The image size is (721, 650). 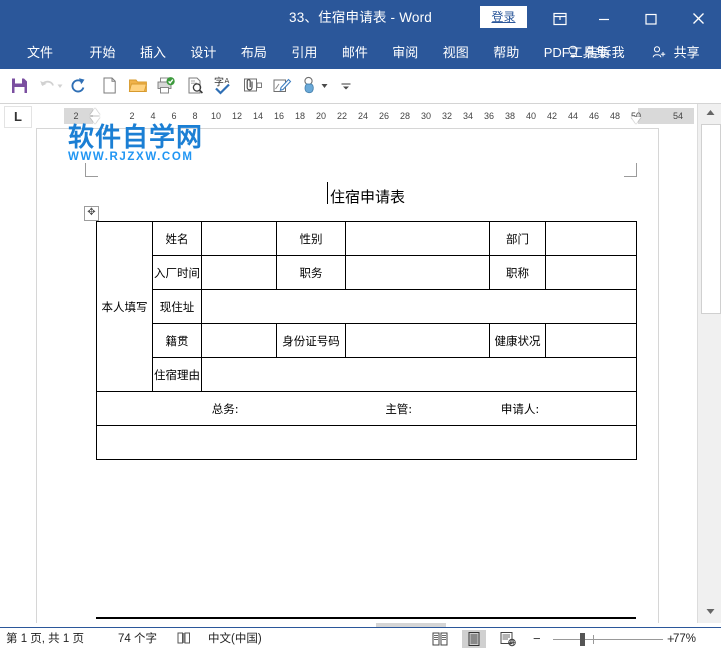 What do you see at coordinates (78, 86) in the screenshot?
I see `redo-icon` at bounding box center [78, 86].